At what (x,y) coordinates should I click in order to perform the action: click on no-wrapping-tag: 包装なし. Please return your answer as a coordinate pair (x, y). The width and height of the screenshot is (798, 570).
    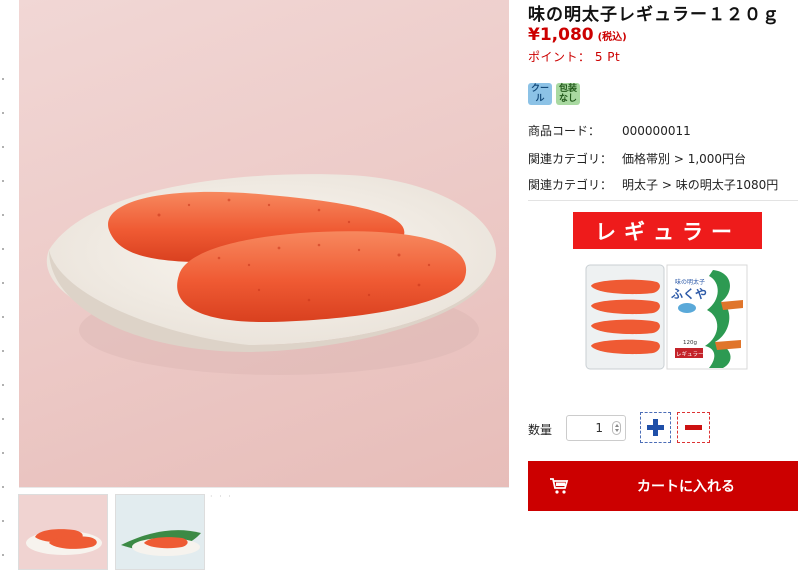
    Looking at the image, I should click on (568, 94).